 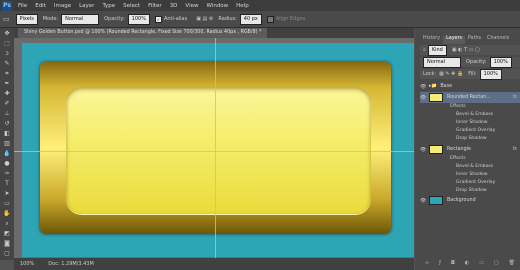 I want to click on layer-background: 👁 Background, so click(x=470, y=200).